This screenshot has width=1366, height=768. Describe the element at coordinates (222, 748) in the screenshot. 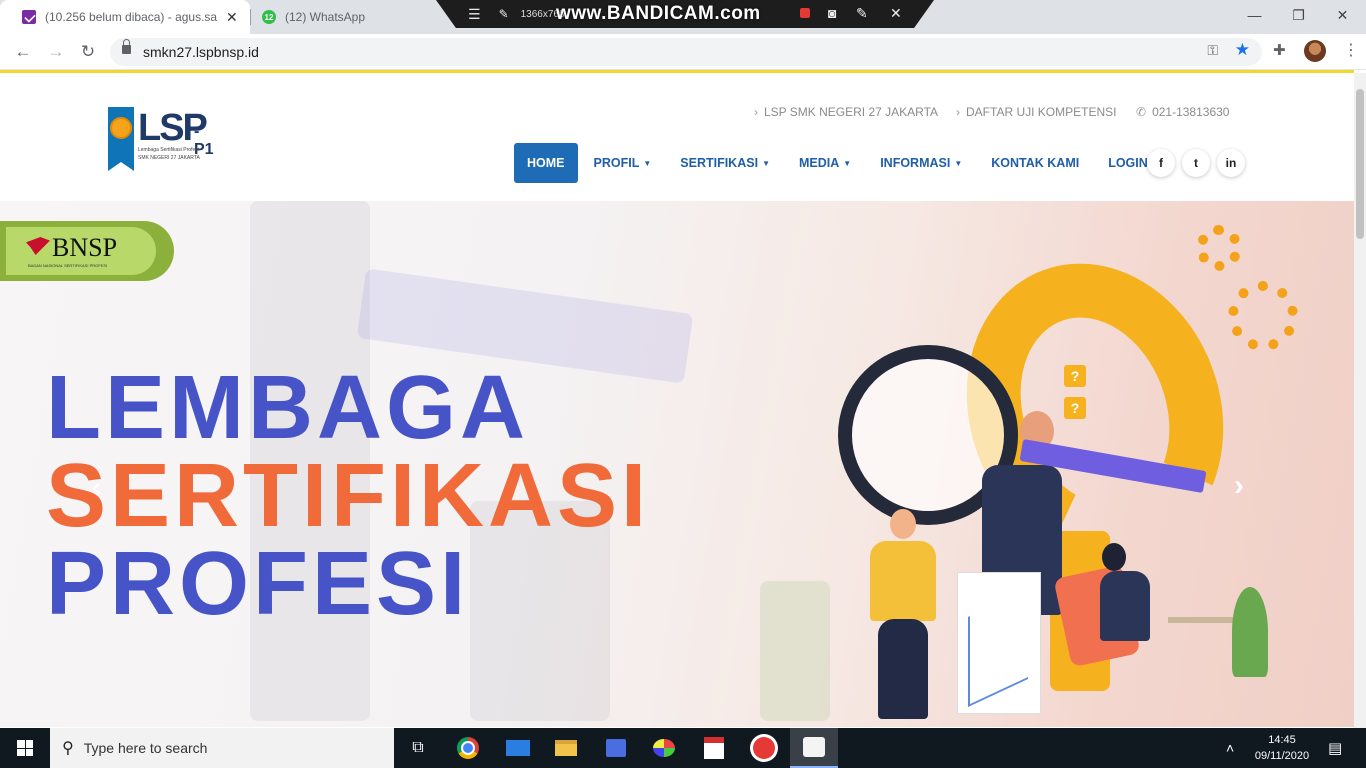

I see `taskbar-search: ⚲ Type here to search` at that location.